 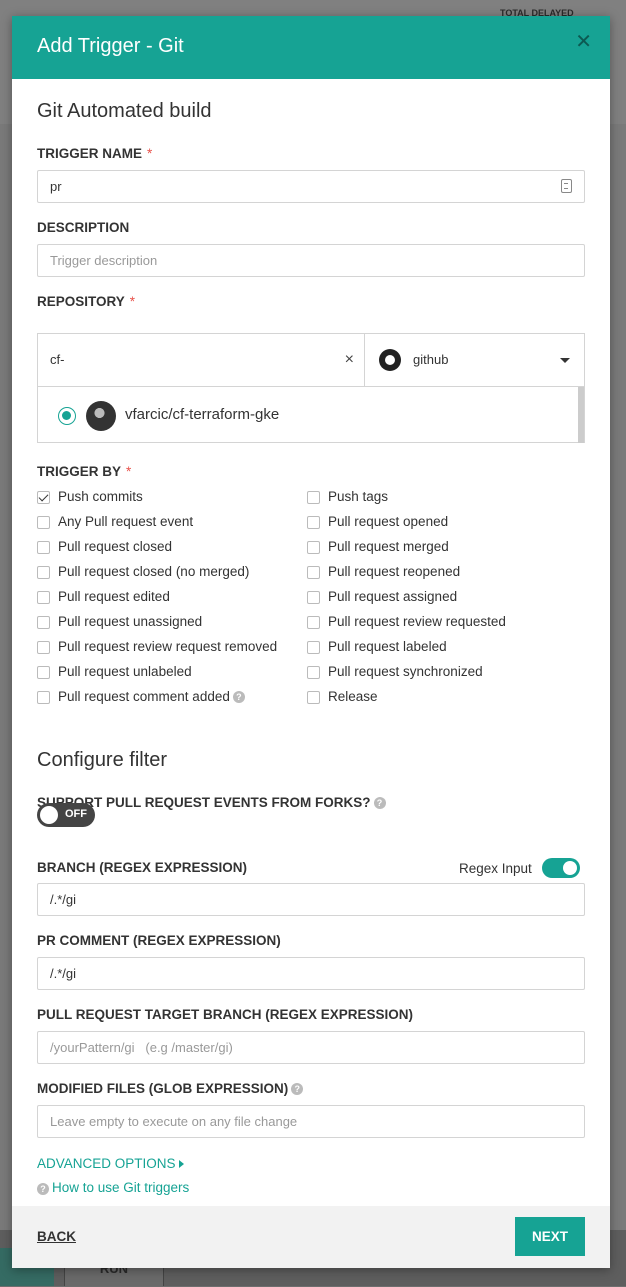 What do you see at coordinates (102, 760) in the screenshot?
I see `configure-filter-heading: Configure filter` at bounding box center [102, 760].